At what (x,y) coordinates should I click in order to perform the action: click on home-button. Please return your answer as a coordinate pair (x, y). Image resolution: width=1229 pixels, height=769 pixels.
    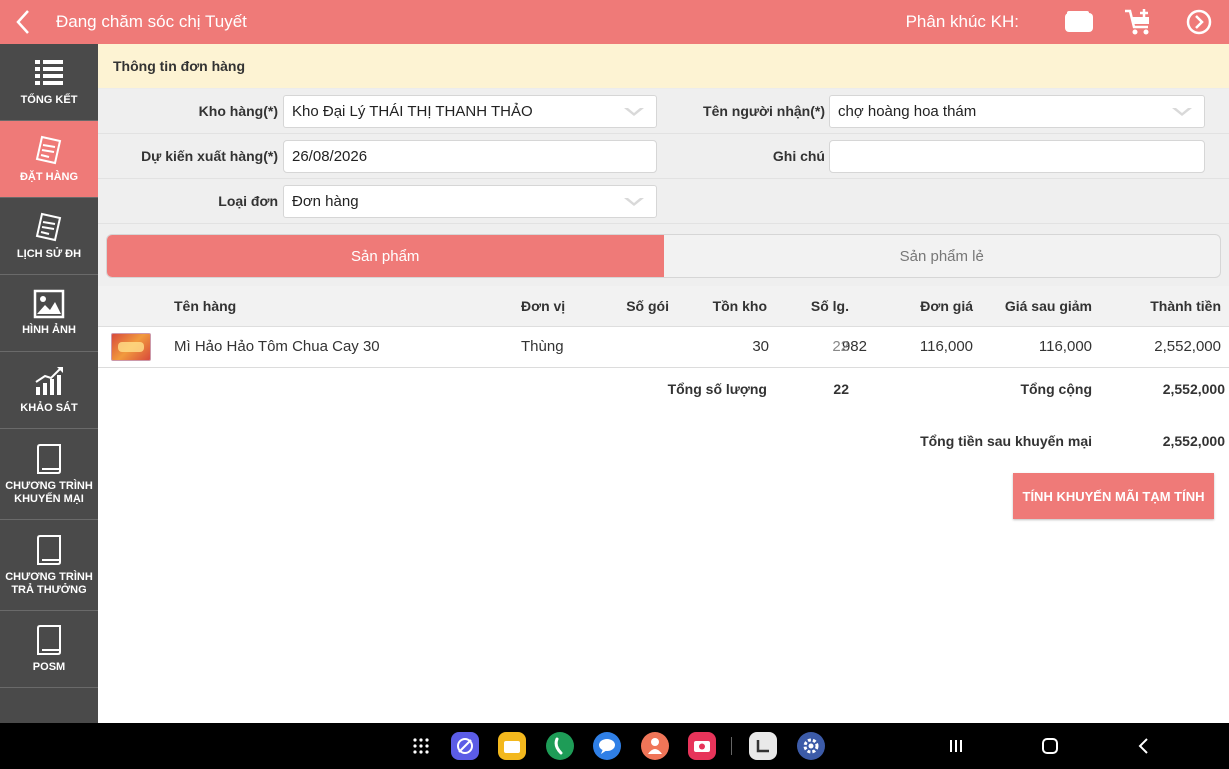
    Looking at the image, I should click on (1050, 746).